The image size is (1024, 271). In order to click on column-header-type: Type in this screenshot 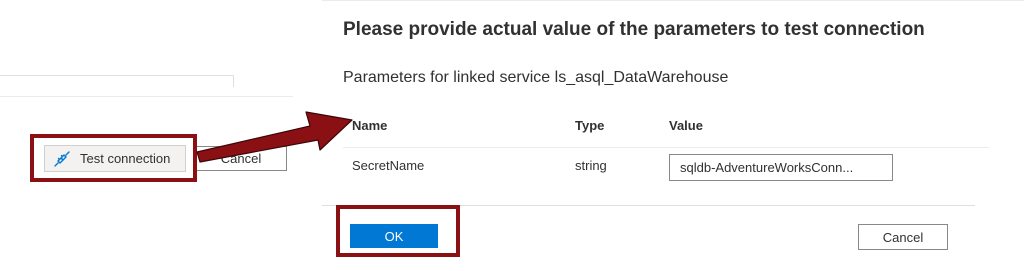, I will do `click(590, 125)`.